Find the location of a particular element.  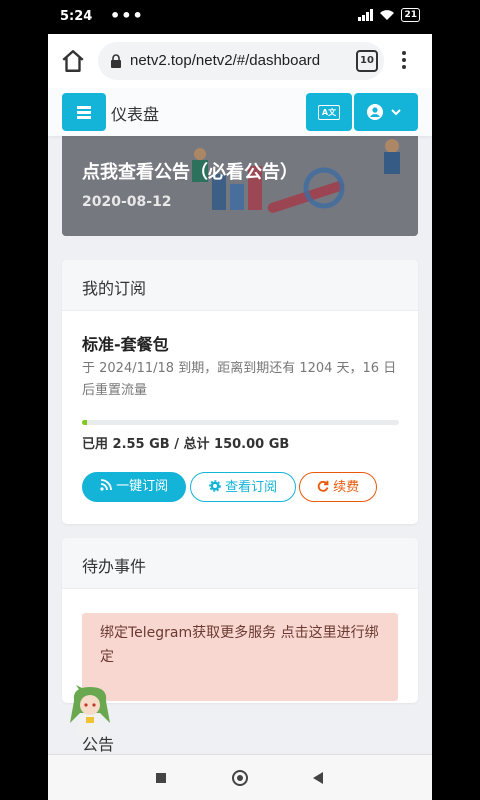

home-icon is located at coordinates (73, 61).